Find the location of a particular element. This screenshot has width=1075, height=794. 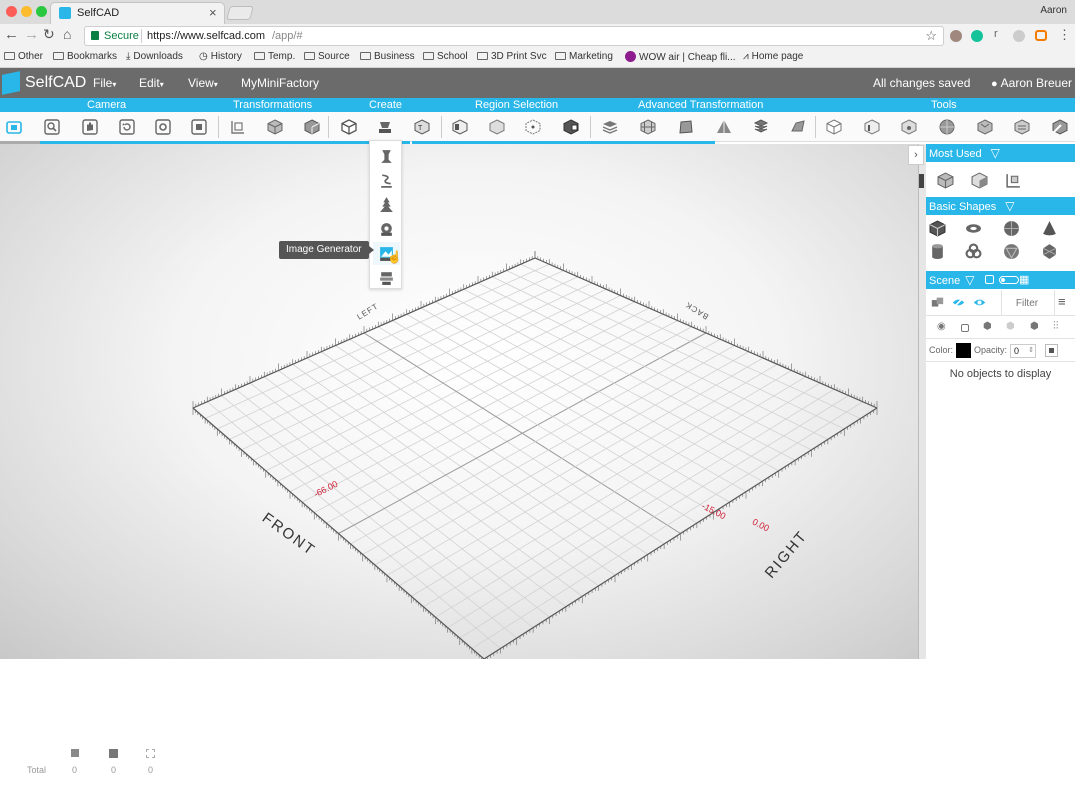

revolve-icon is located at coordinates (386, 156).